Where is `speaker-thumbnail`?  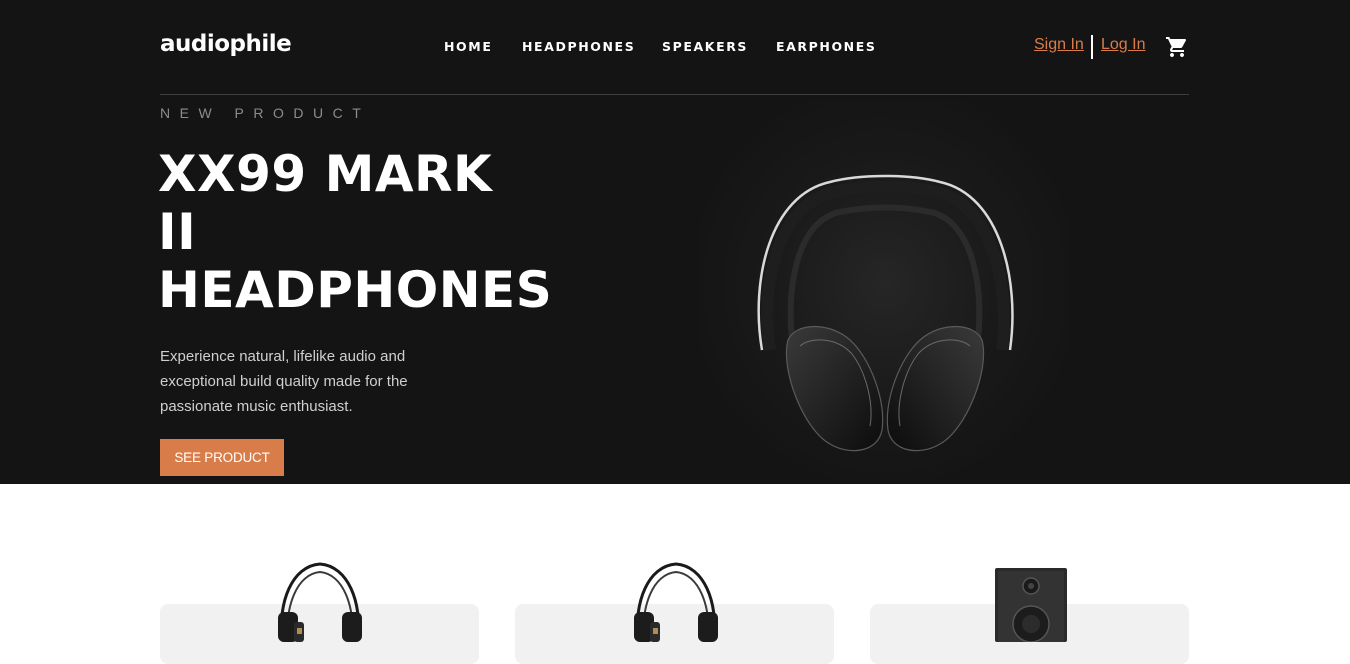 speaker-thumbnail is located at coordinates (1031, 605).